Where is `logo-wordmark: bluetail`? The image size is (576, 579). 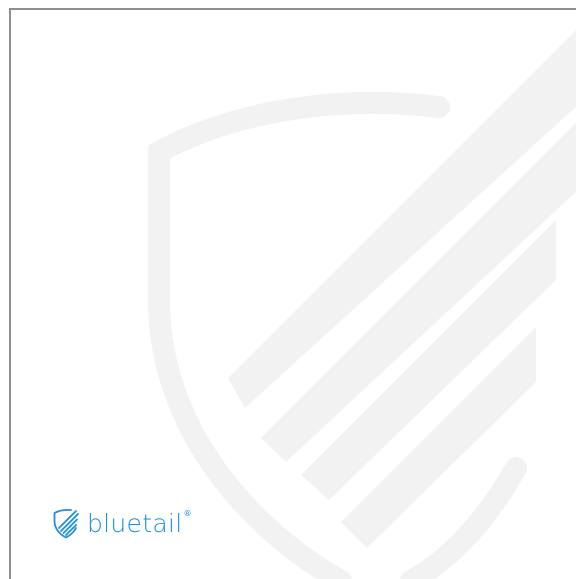 logo-wordmark: bluetail is located at coordinates (135, 523).